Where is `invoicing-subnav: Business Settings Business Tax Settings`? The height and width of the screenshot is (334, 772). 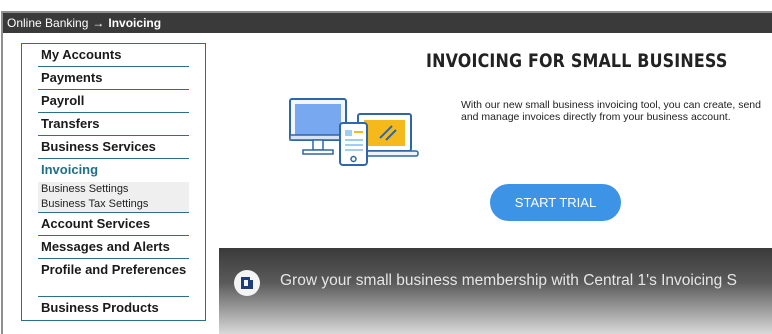
invoicing-subnav: Business Settings Business Tax Settings is located at coordinates (113, 197).